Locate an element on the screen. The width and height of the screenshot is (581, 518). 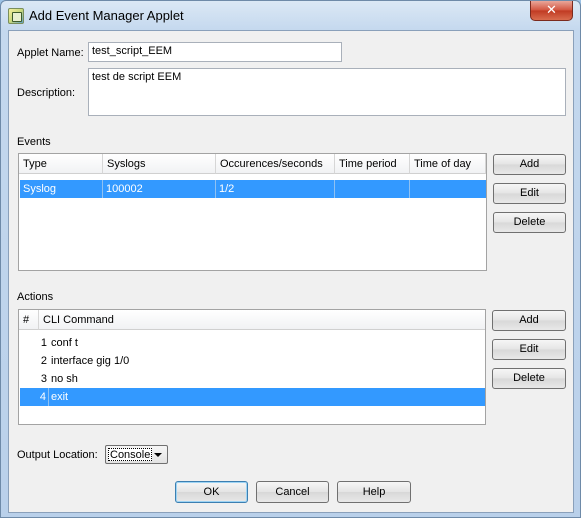
title-bar: Add Event Manager Applet ✕ is located at coordinates (290, 16).